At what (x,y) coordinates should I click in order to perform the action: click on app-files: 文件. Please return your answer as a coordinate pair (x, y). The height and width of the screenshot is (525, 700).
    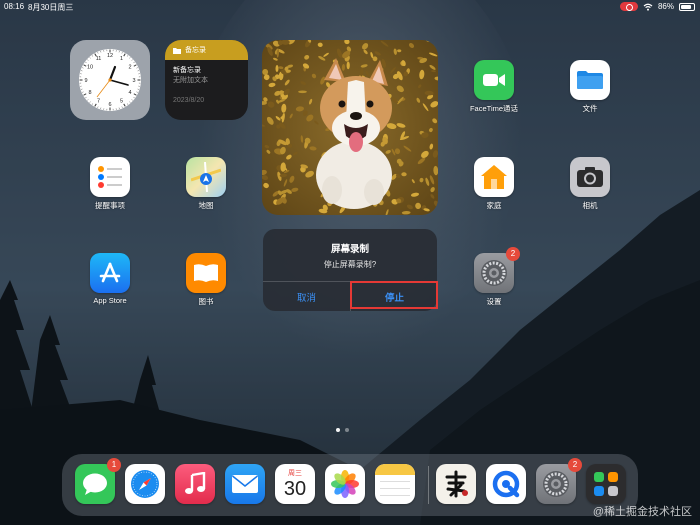
    Looking at the image, I should click on (590, 87).